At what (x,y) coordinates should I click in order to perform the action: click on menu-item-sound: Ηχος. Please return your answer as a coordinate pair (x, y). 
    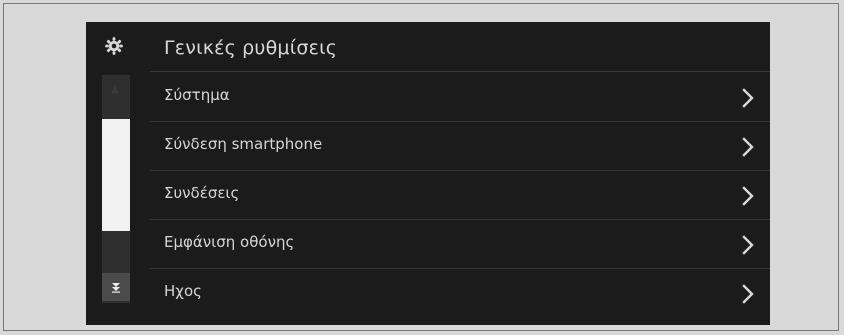
    Looking at the image, I should click on (460, 293).